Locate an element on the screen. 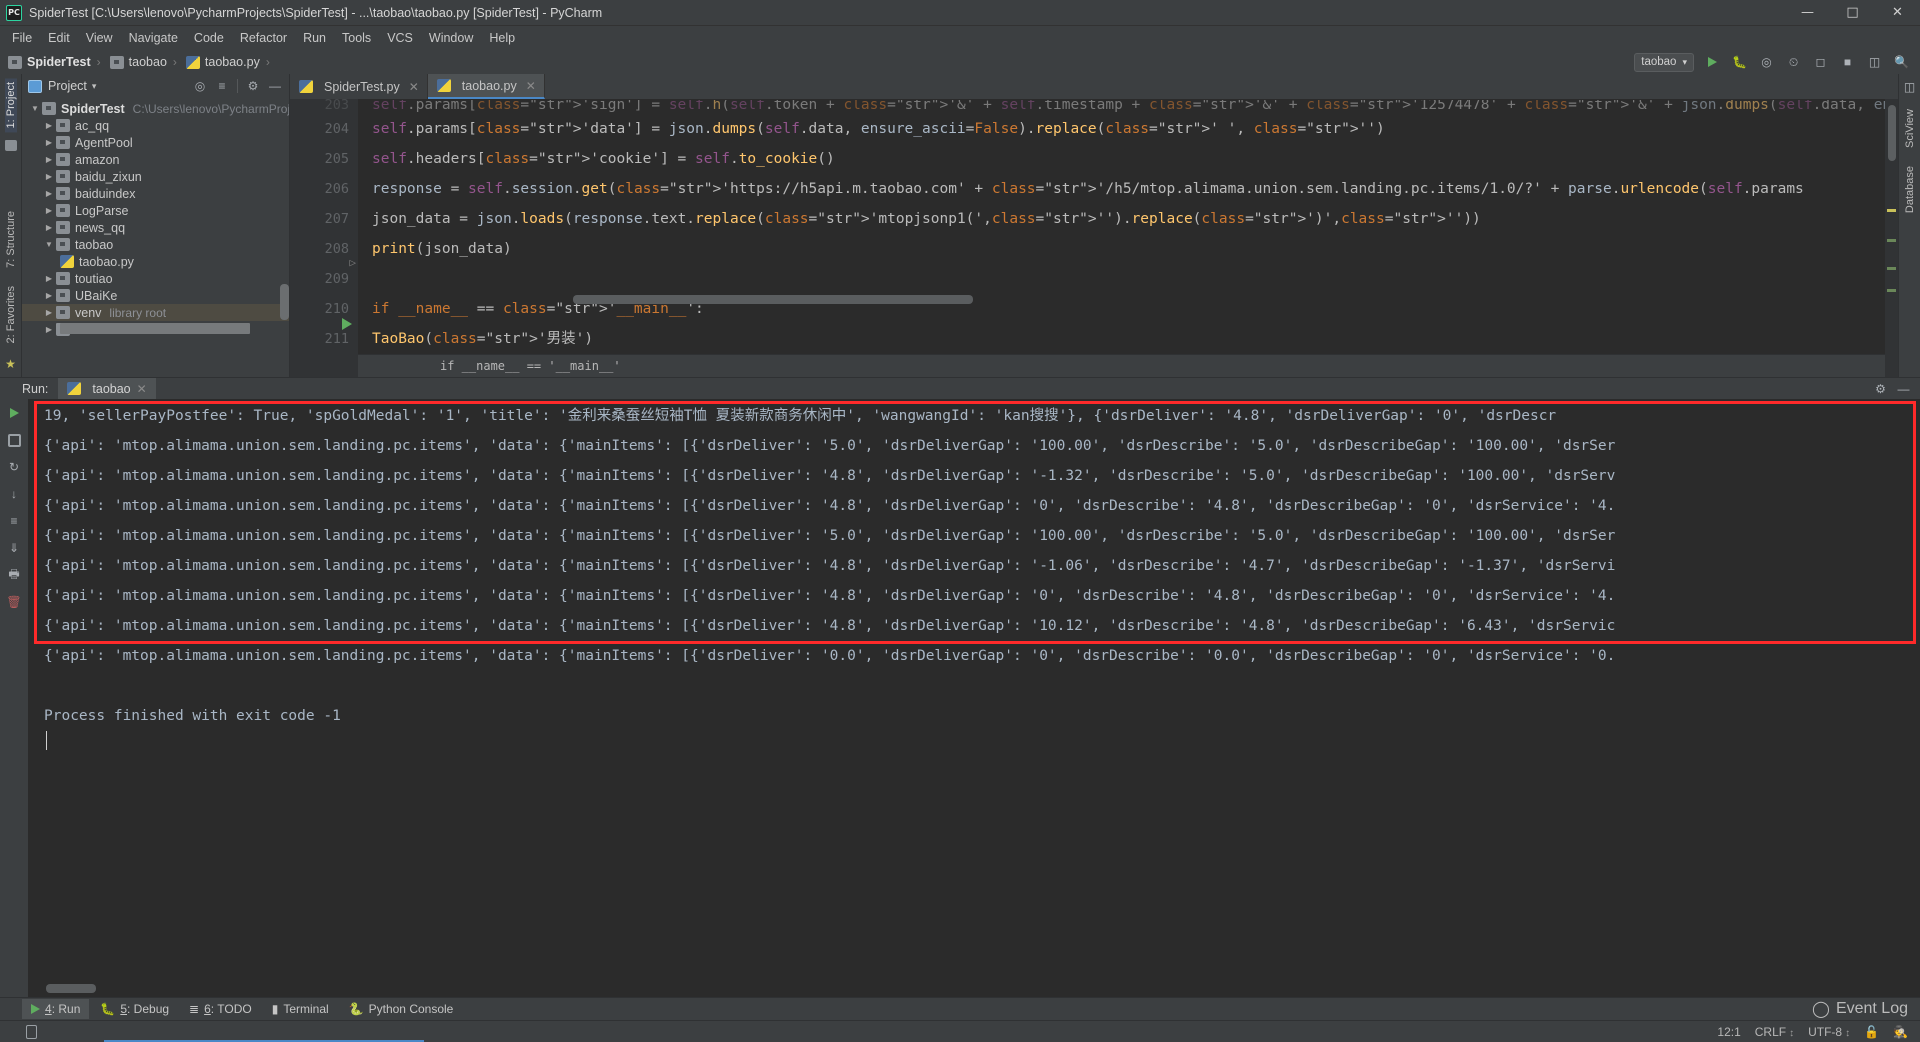  print-icon: 🖶 is located at coordinates (14, 575).